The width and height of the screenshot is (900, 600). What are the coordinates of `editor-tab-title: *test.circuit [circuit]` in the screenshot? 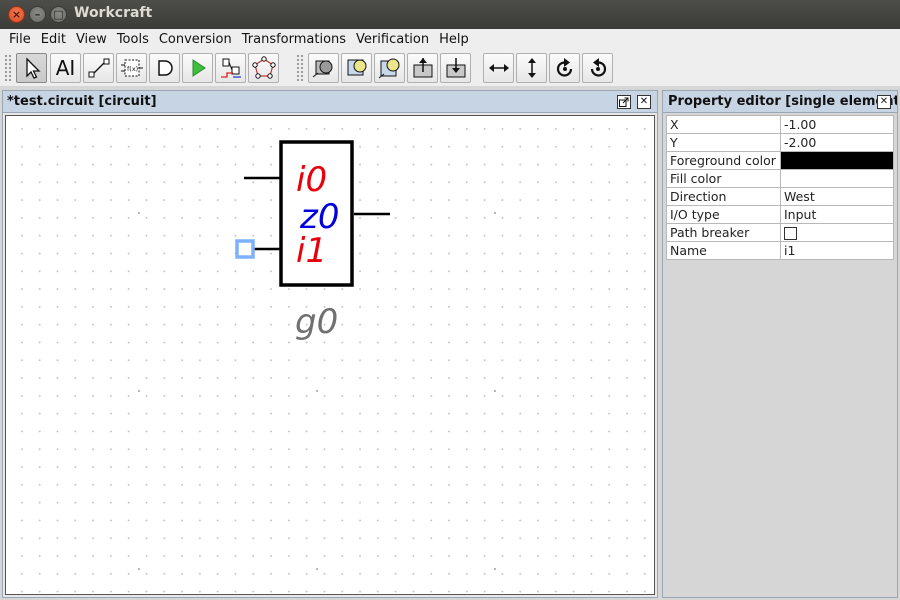 It's located at (82, 101).